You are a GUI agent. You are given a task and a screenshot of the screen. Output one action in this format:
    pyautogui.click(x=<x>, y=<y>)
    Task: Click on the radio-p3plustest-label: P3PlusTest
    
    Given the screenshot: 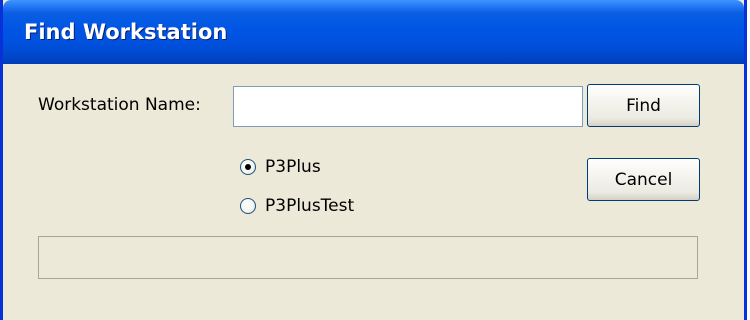 What is the action you would take?
    pyautogui.click(x=309, y=206)
    